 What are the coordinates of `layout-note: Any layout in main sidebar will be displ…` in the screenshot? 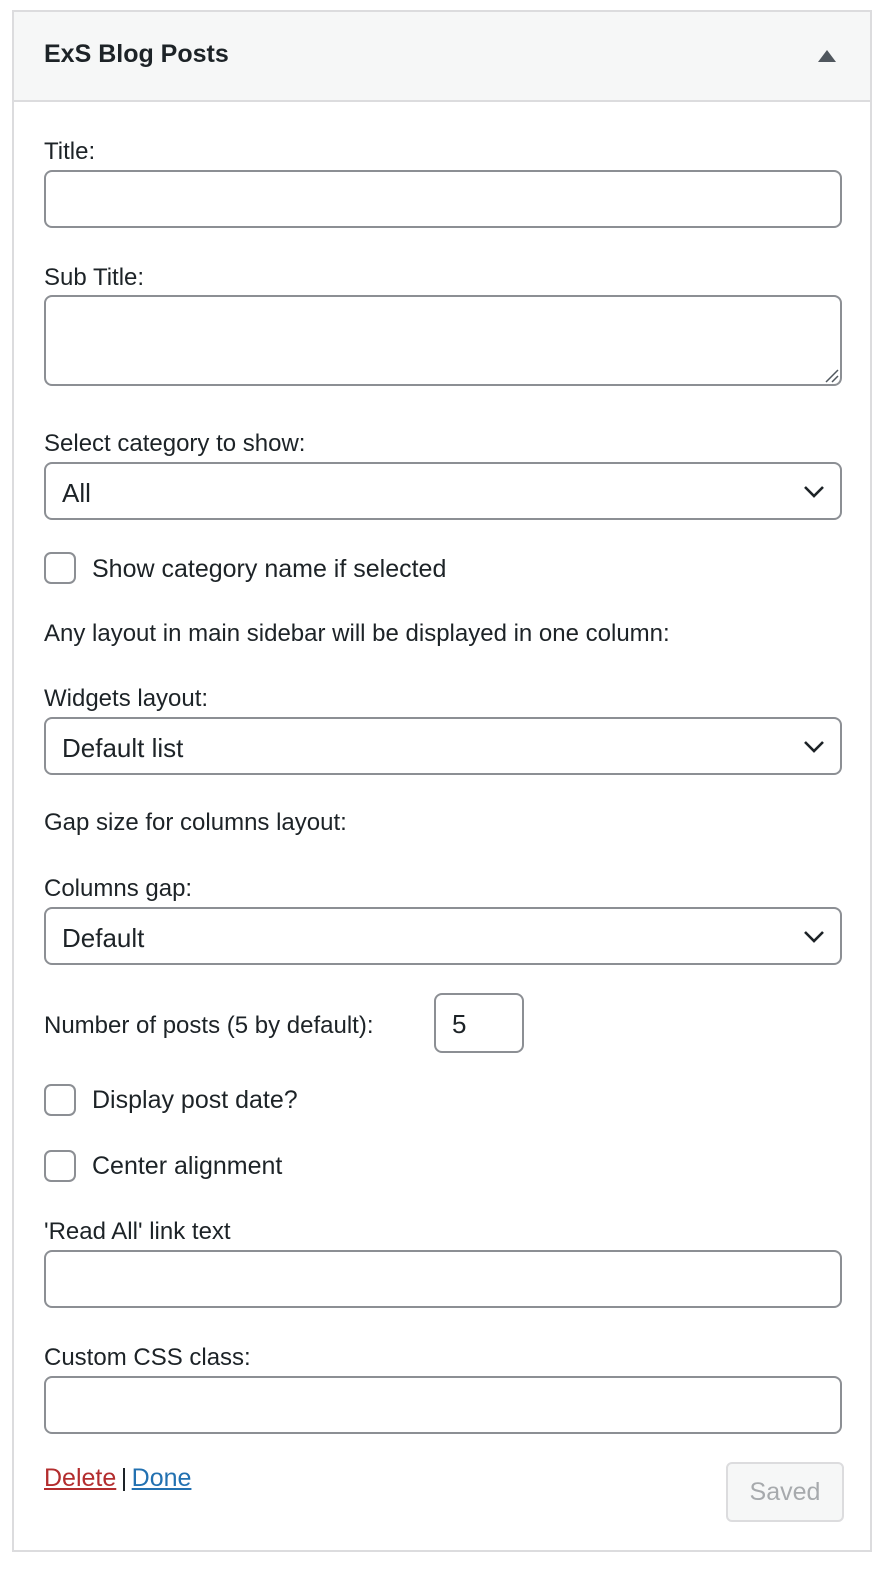 It's located at (357, 633).